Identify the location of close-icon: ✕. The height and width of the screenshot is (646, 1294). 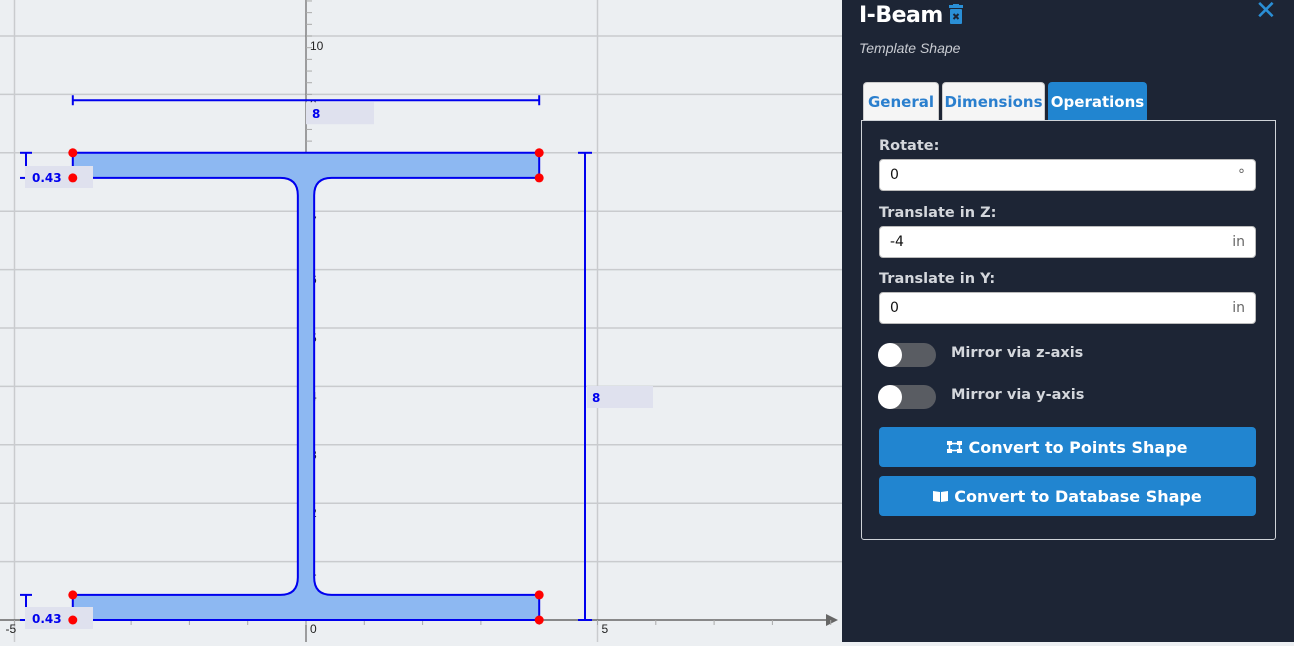
(1266, 12).